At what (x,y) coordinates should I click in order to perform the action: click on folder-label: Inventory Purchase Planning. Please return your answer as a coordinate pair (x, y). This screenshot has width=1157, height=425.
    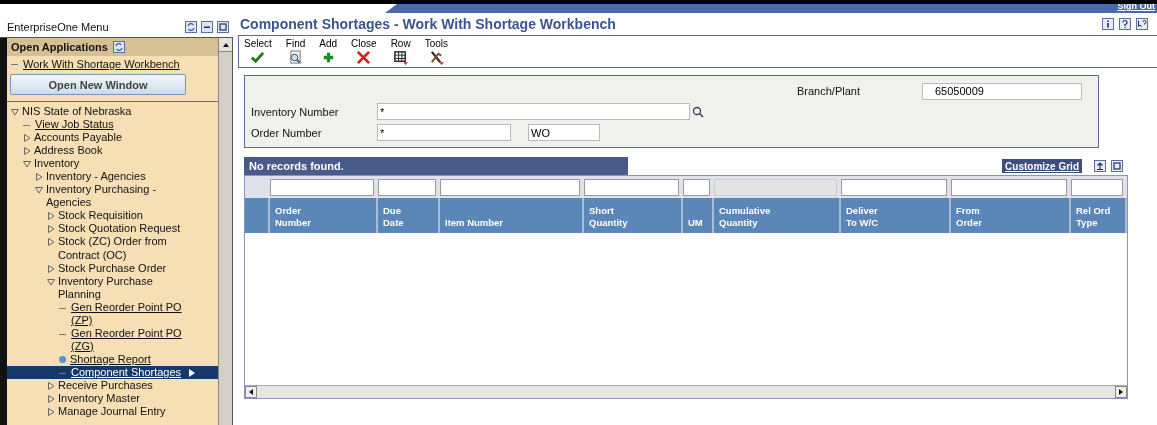
    Looking at the image, I should click on (106, 287).